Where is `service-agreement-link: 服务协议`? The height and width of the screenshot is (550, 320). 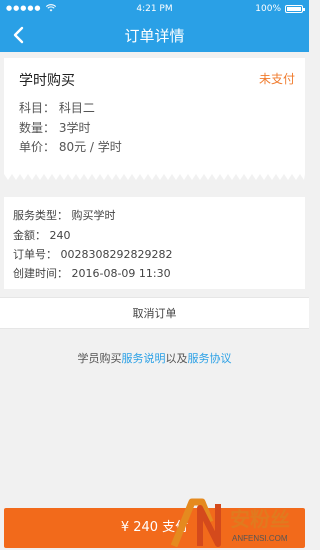 service-agreement-link: 服务协议 is located at coordinates (210, 358).